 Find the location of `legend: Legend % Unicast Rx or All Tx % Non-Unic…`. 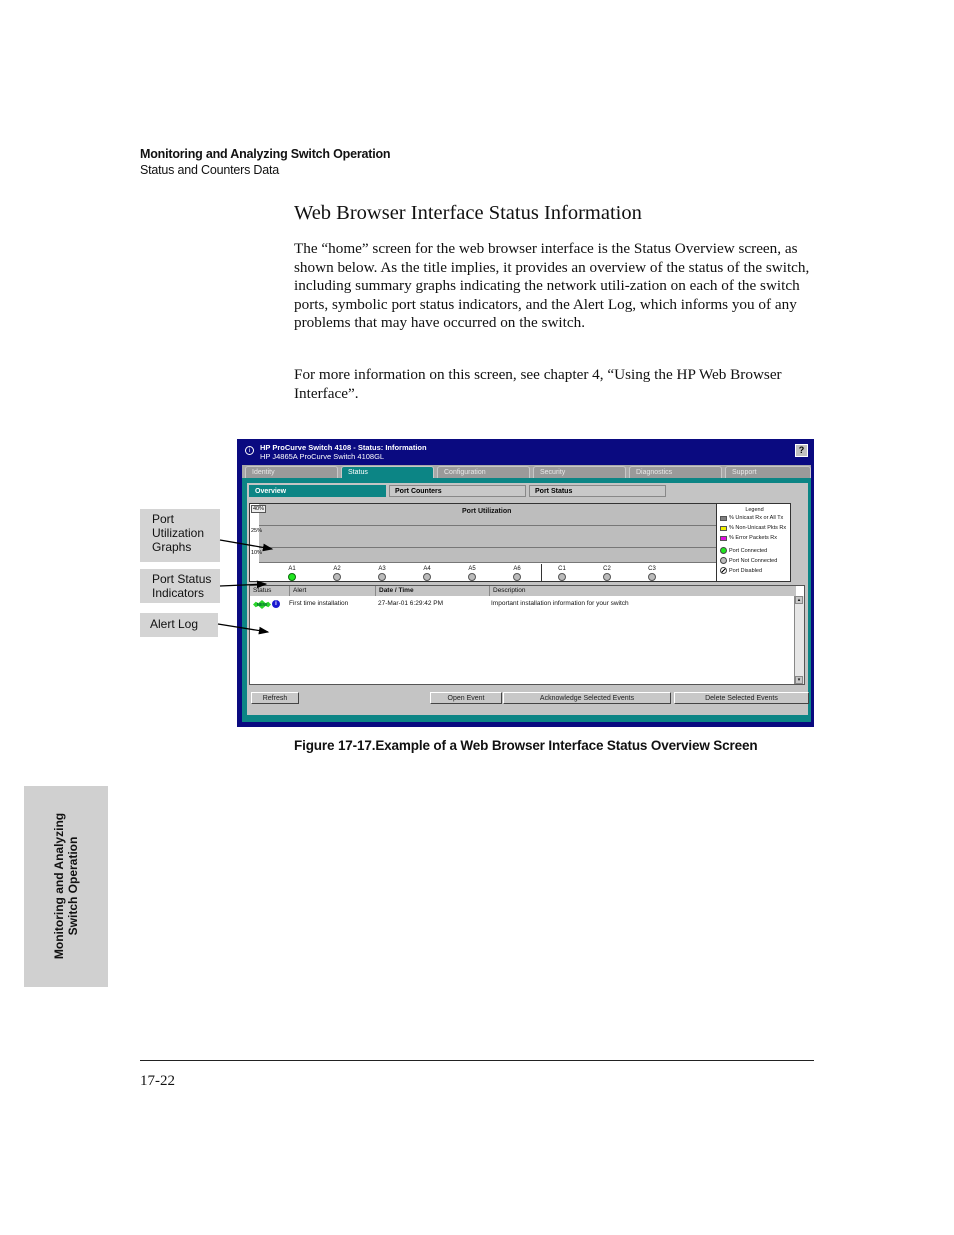

legend: Legend % Unicast Rx or All Tx % Non-Unic… is located at coordinates (754, 542).